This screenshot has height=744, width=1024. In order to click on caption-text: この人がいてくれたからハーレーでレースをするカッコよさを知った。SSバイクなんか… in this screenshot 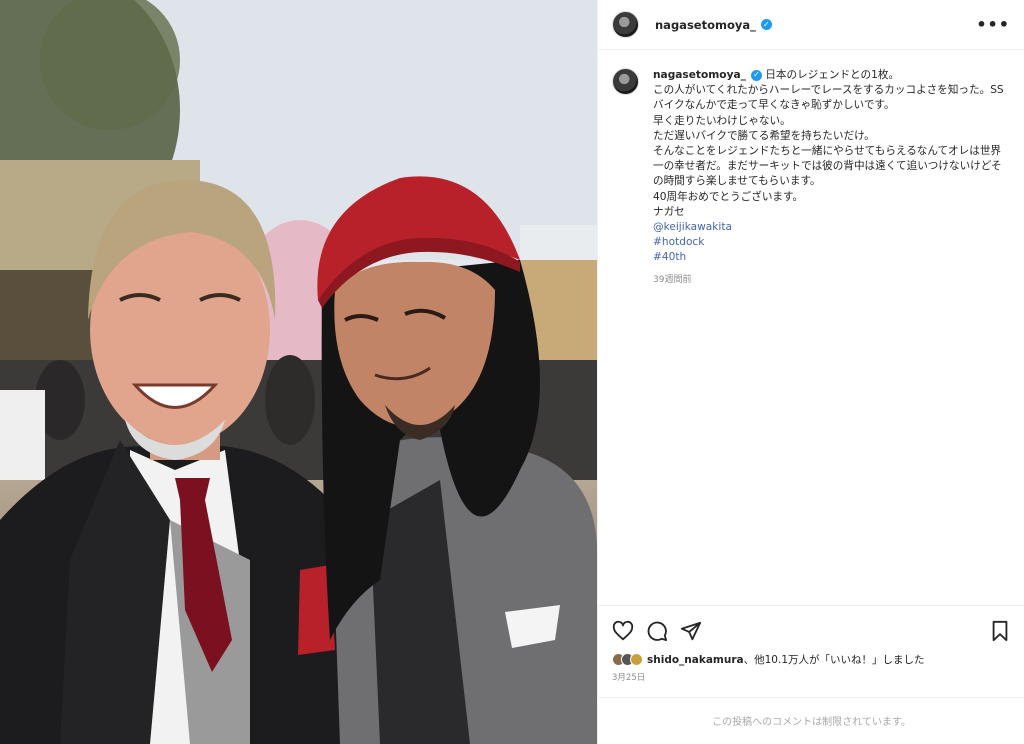, I will do `click(828, 98)`.